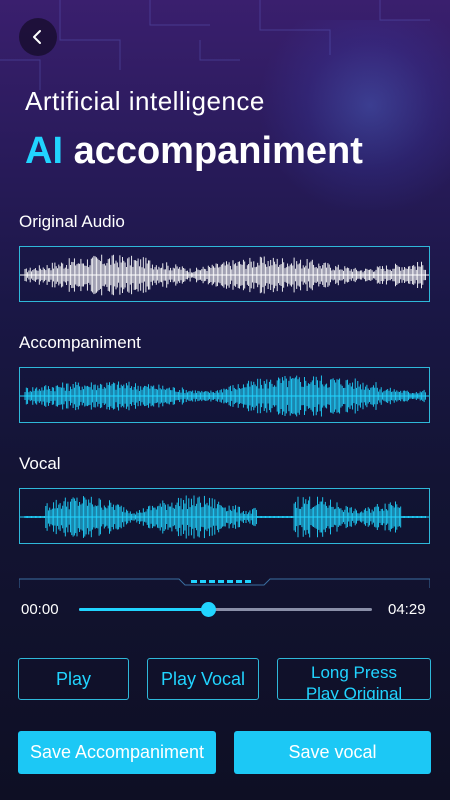 This screenshot has height=800, width=450. I want to click on save-accompaniment-button: Save Accompaniment, so click(117, 752).